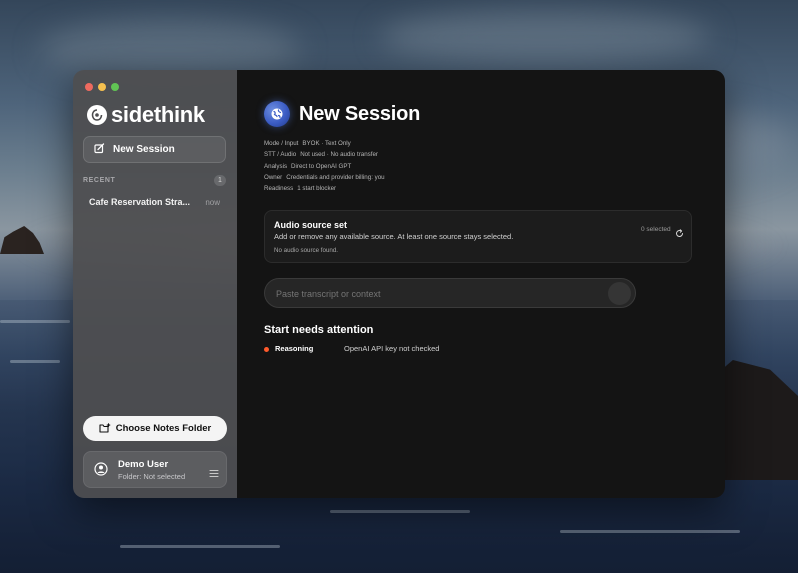 The image size is (798, 573). I want to click on warning-status-dot, so click(266, 349).